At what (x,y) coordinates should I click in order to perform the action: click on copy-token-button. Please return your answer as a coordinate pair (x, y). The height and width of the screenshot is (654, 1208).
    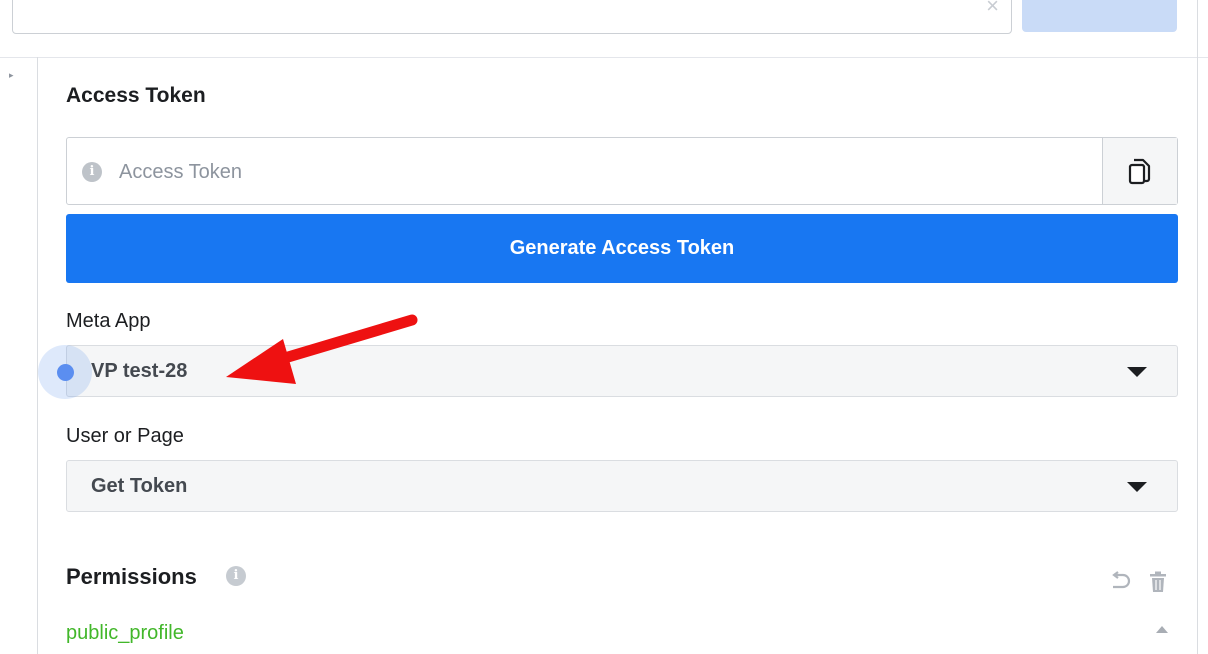
    Looking at the image, I should click on (1139, 171).